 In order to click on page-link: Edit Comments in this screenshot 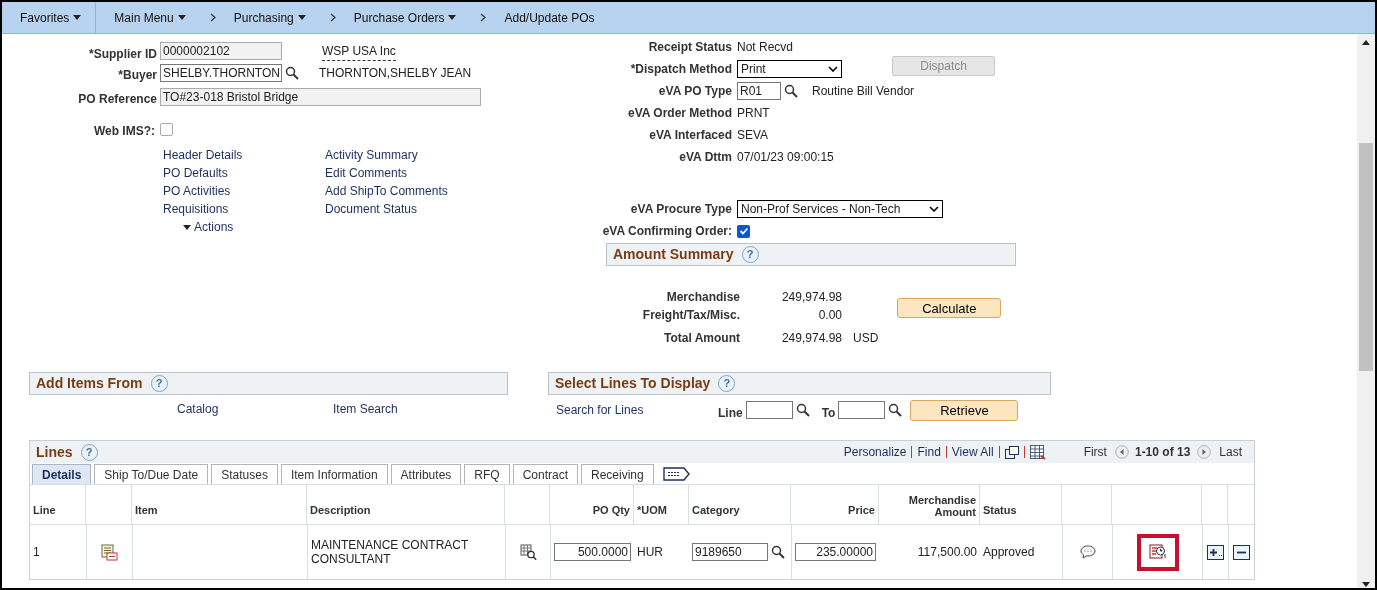, I will do `click(386, 173)`.